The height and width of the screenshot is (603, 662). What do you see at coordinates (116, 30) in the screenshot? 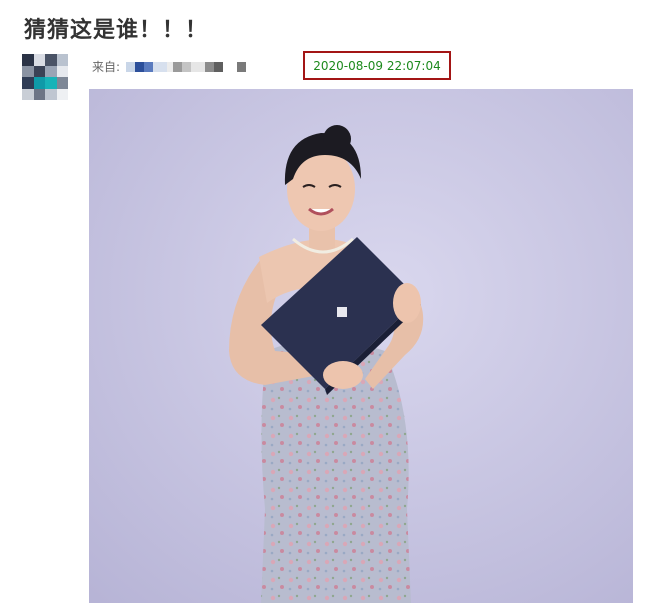
I see `post-title: 猜猜这是谁！！！` at bounding box center [116, 30].